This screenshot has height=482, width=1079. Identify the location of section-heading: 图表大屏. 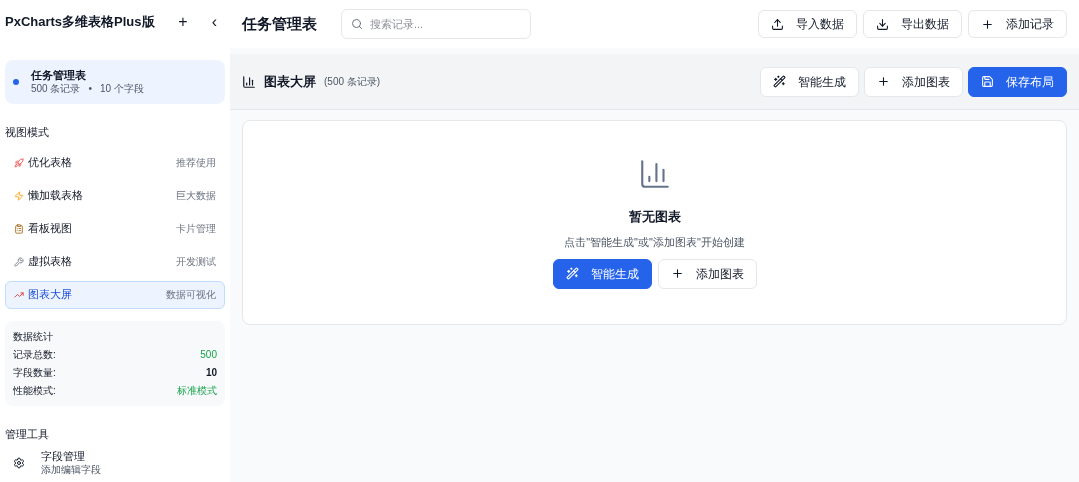
(290, 81).